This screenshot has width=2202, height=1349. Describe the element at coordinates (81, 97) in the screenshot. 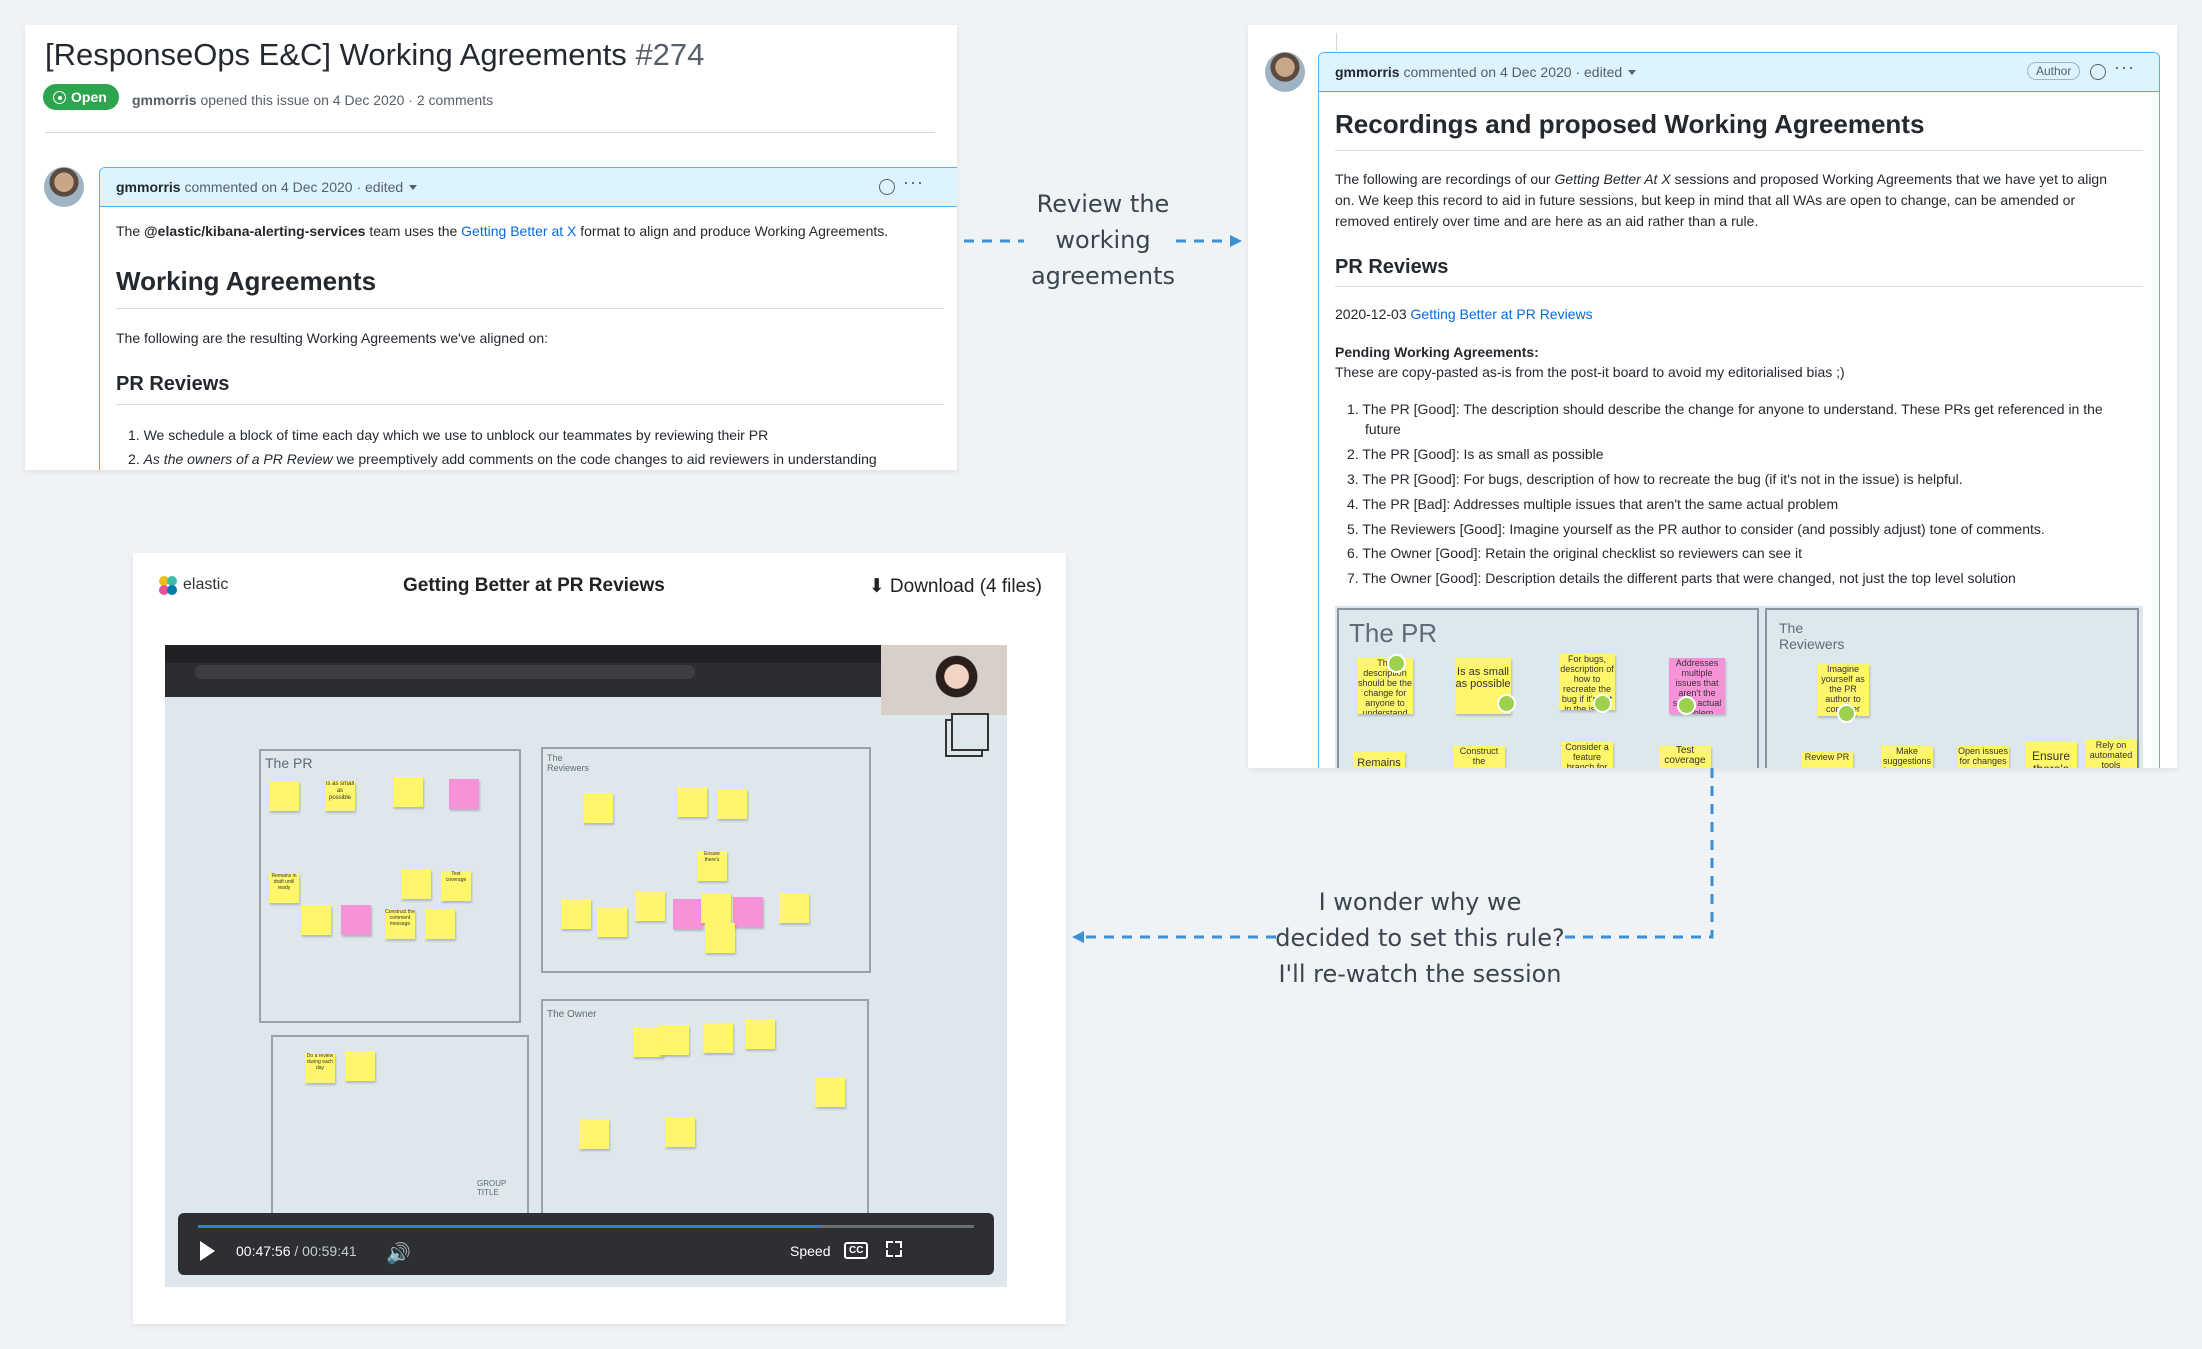

I see `status-badge: Open` at that location.